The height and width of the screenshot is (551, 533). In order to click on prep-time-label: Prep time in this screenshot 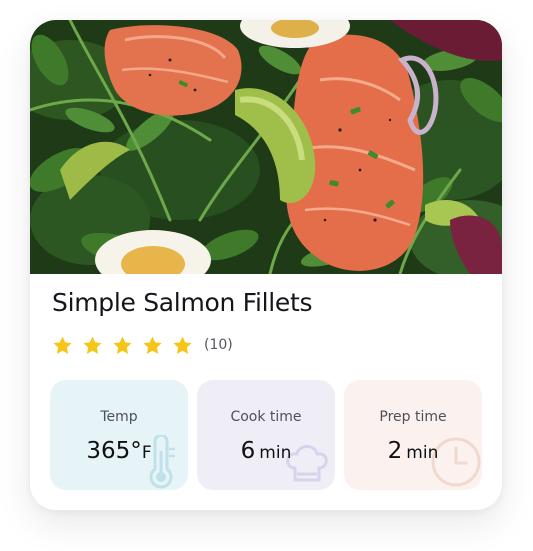, I will do `click(413, 417)`.